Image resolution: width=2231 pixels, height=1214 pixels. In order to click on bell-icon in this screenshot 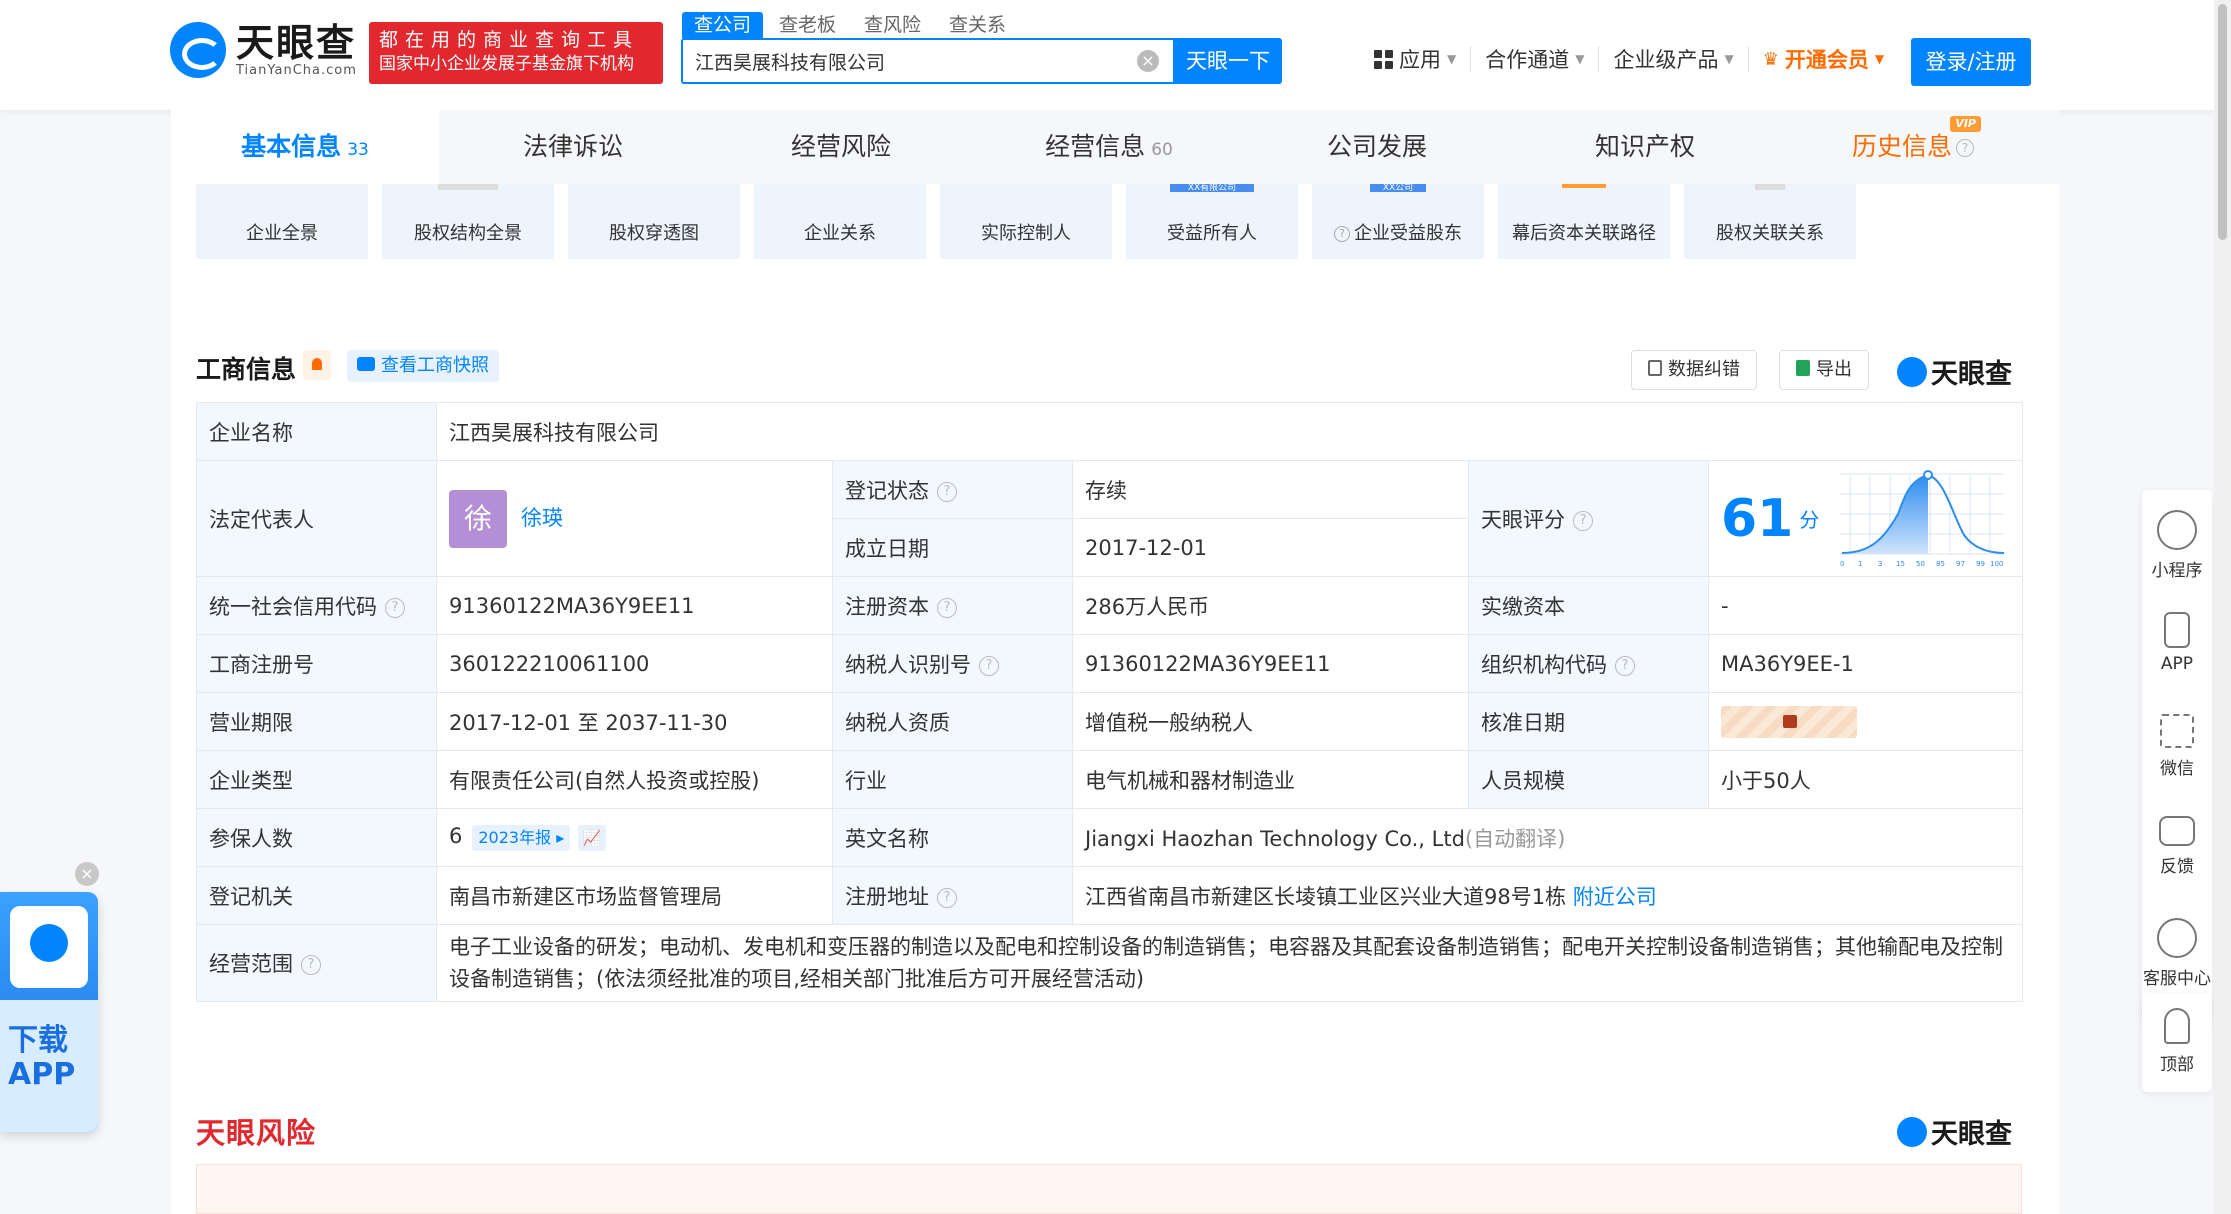, I will do `click(317, 365)`.